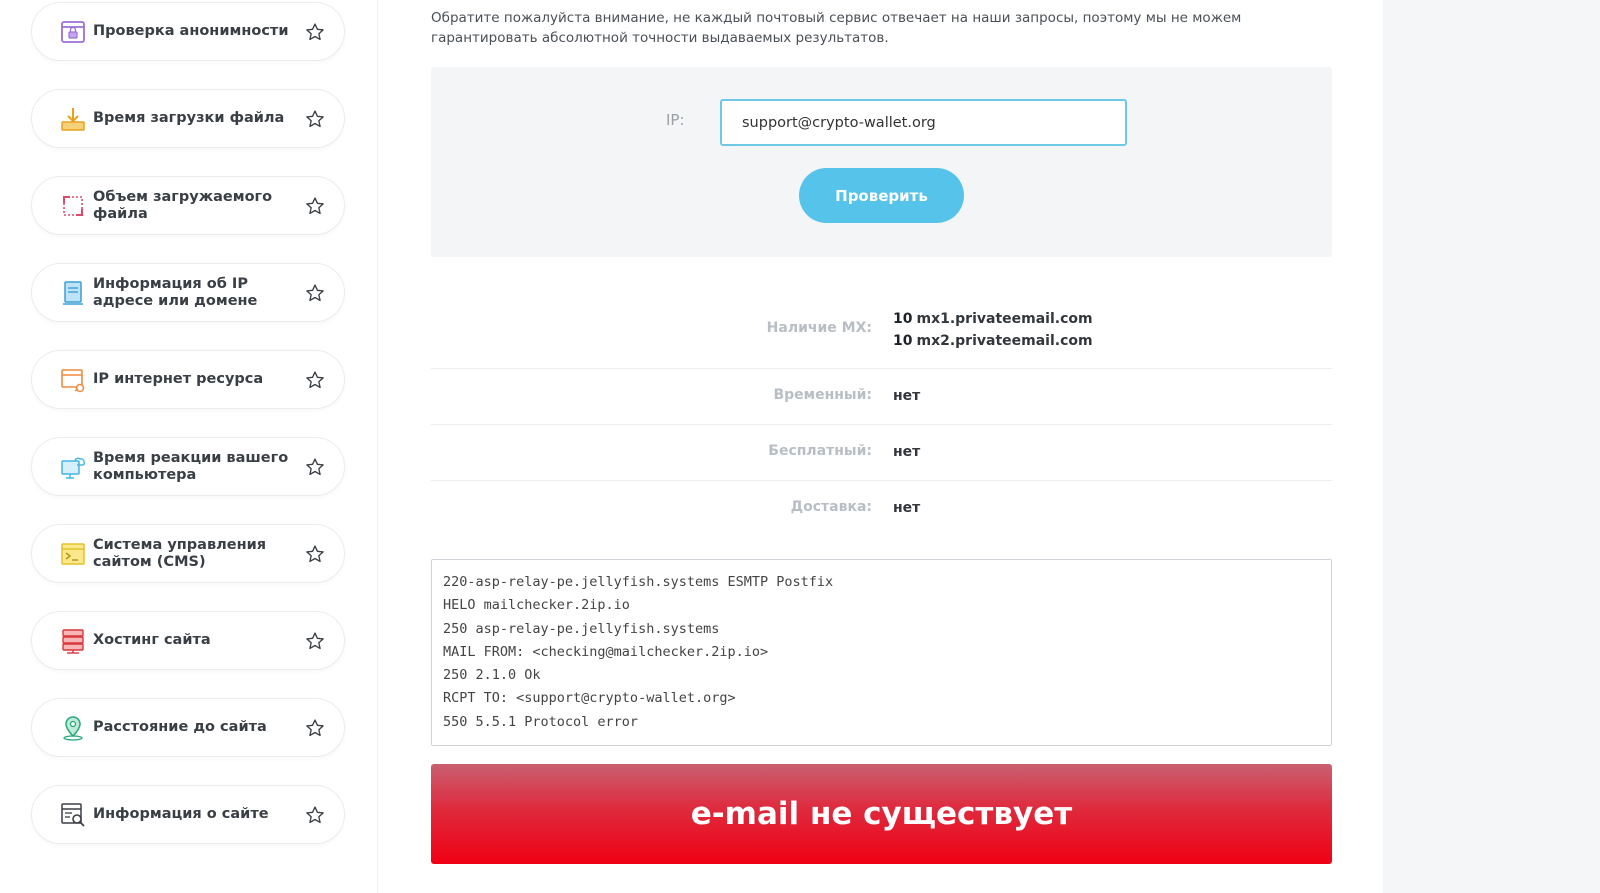  I want to click on check-button: Проверить, so click(881, 195).